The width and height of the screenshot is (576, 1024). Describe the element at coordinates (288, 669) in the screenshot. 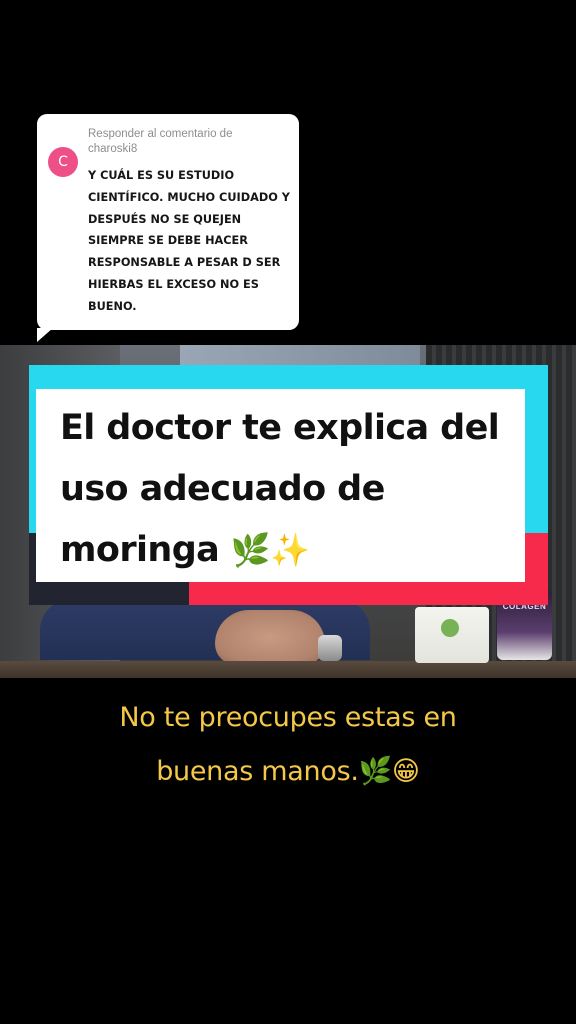

I see `desk` at that location.